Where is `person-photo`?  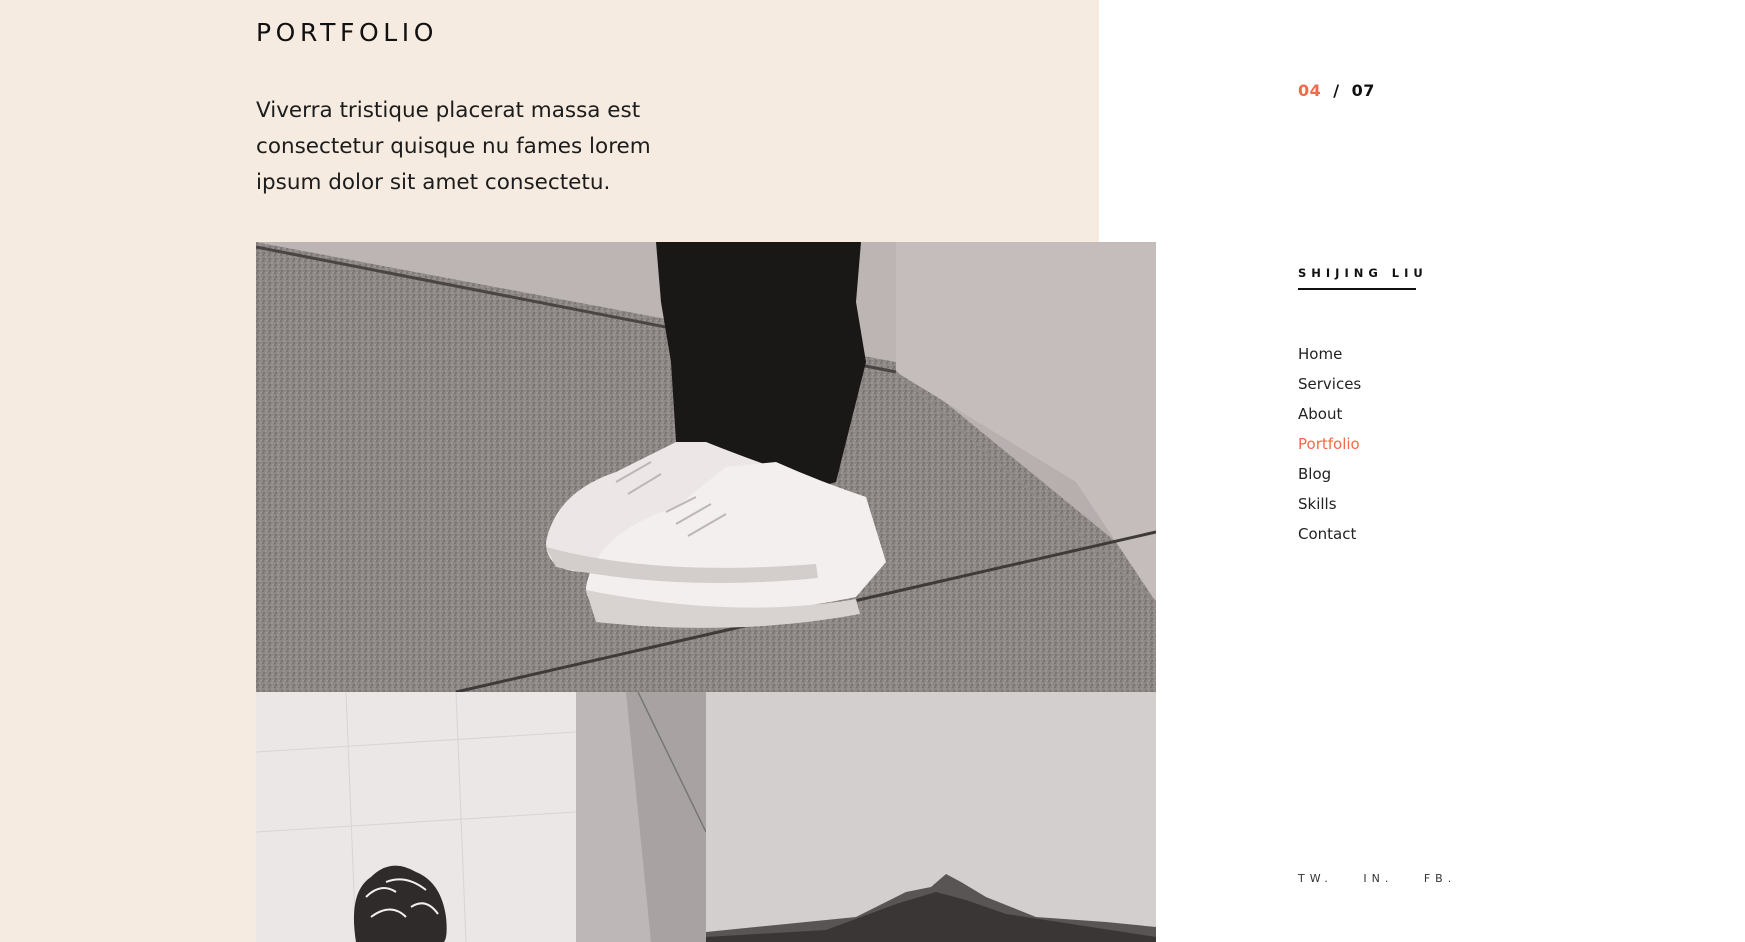 person-photo is located at coordinates (481, 817).